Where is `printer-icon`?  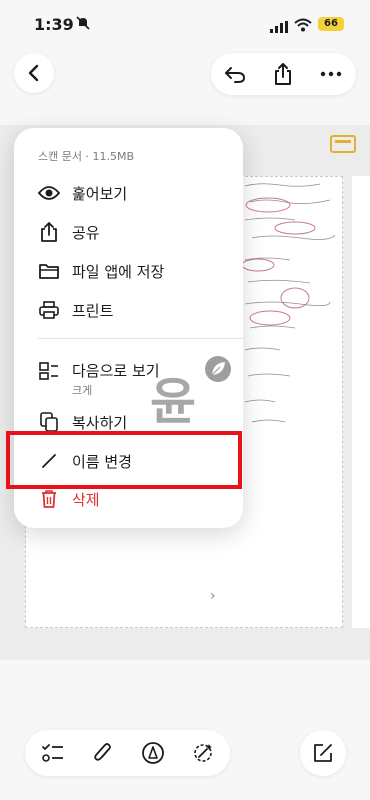
printer-icon is located at coordinates (49, 310).